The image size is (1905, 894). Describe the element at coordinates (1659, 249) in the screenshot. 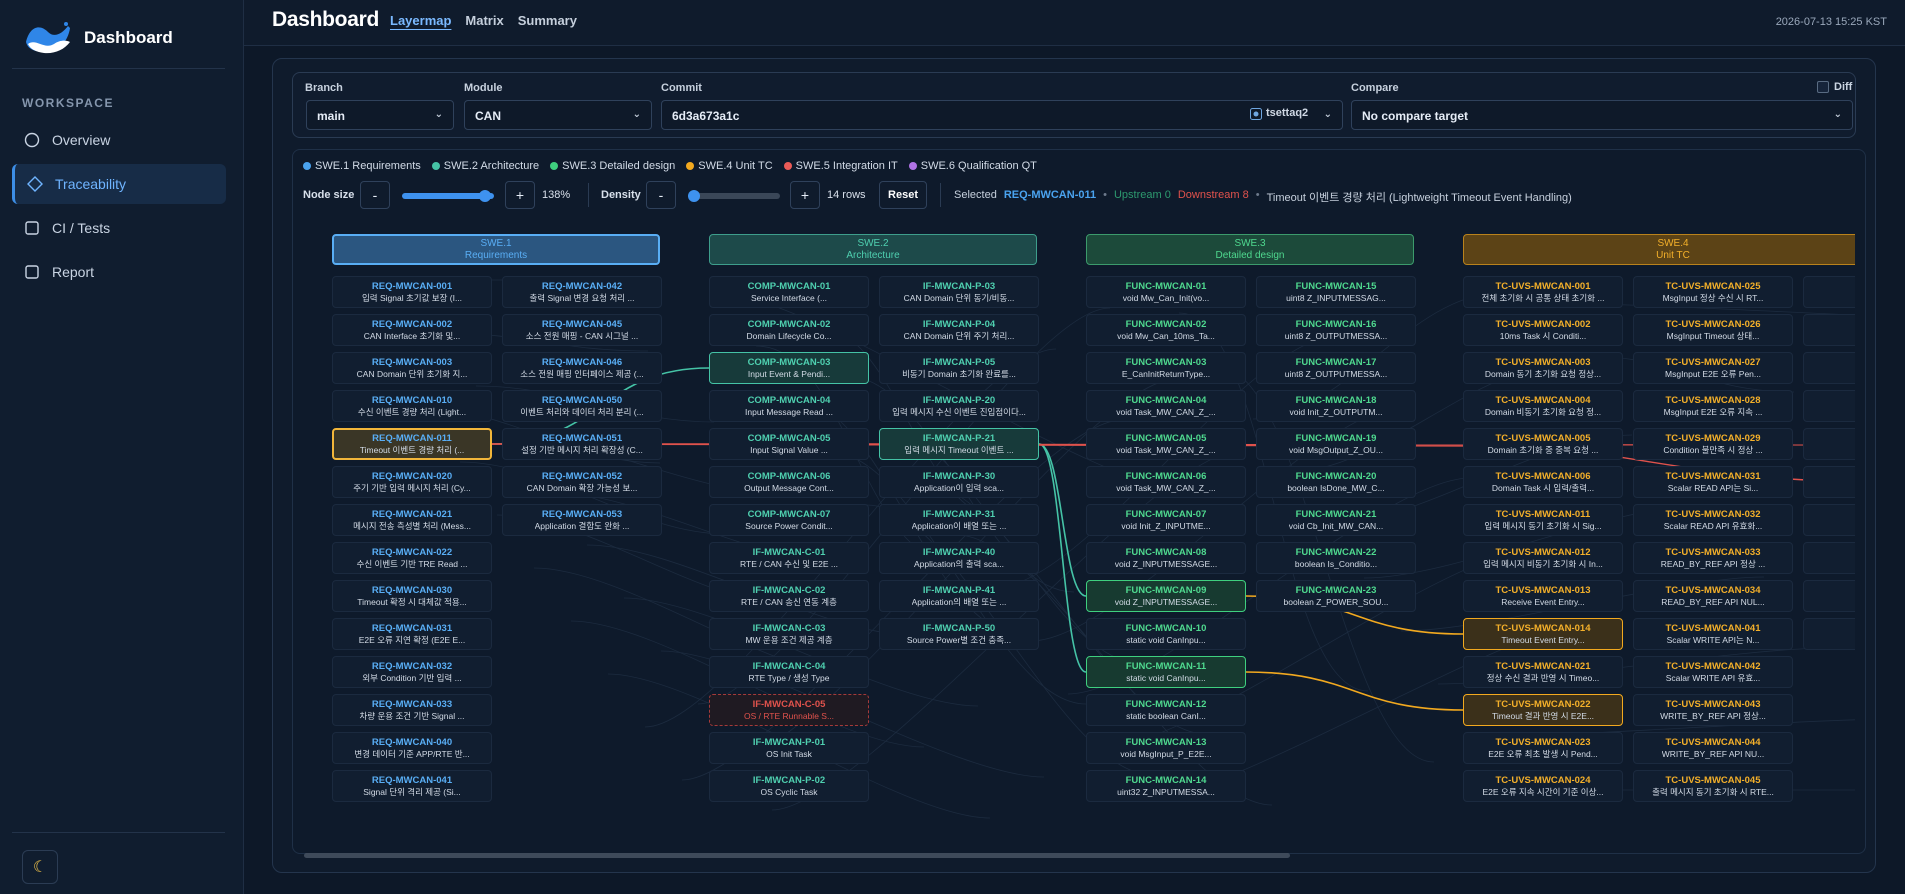

I see `column-header-swe4: SWE.4 Unit TC` at that location.